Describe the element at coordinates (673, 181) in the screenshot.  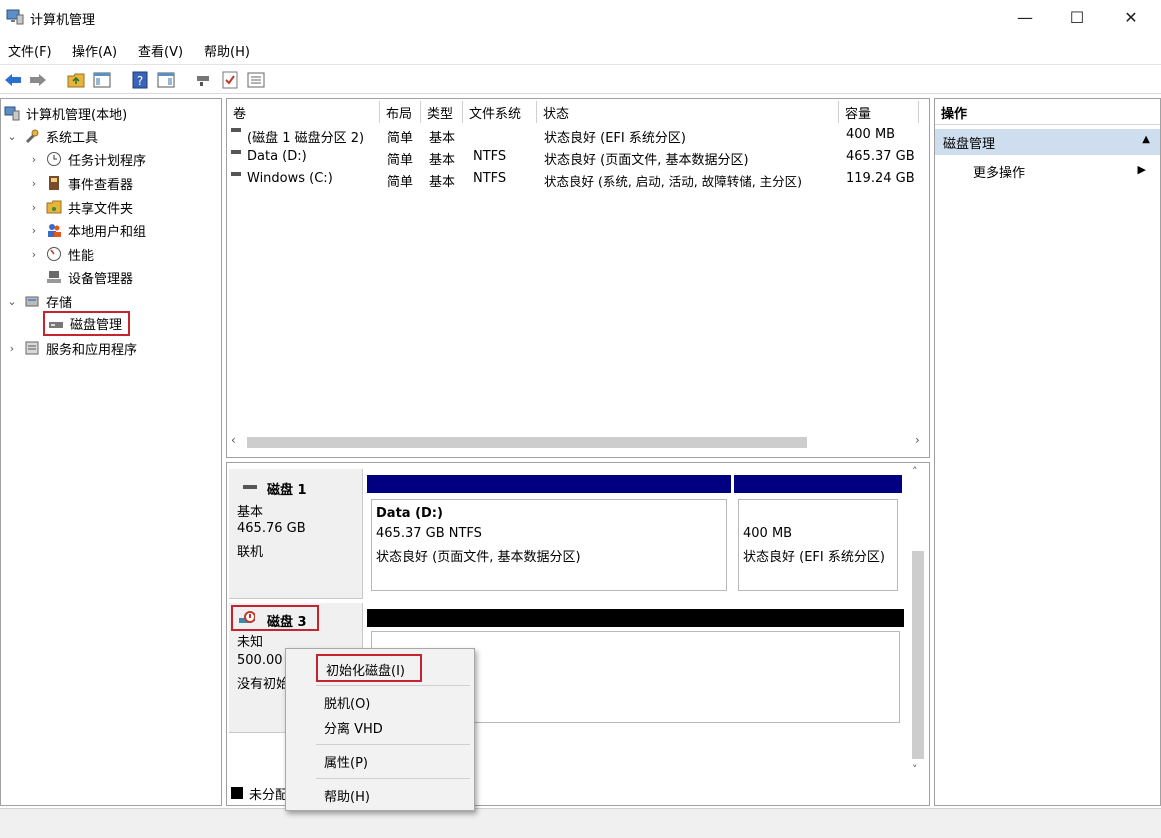
I see `cell-status: 状态良好 (系统, 启动, 活动, 故障转储, 主分区)` at that location.